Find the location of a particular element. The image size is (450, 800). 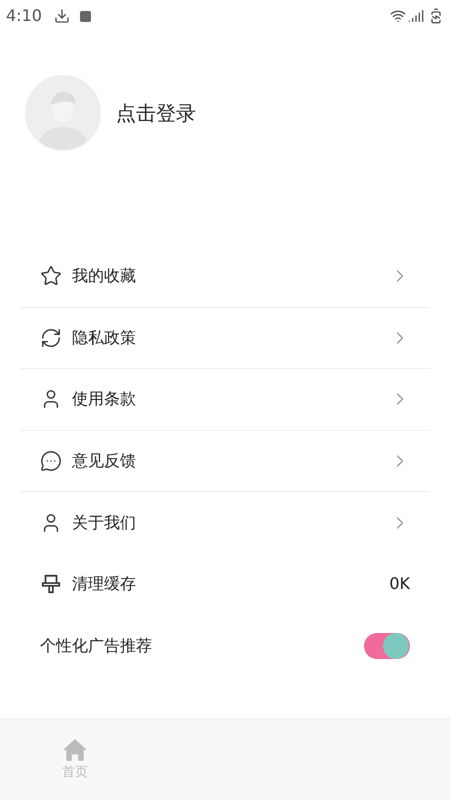

menu-item-label: 个性化广告推荐 is located at coordinates (202, 646).